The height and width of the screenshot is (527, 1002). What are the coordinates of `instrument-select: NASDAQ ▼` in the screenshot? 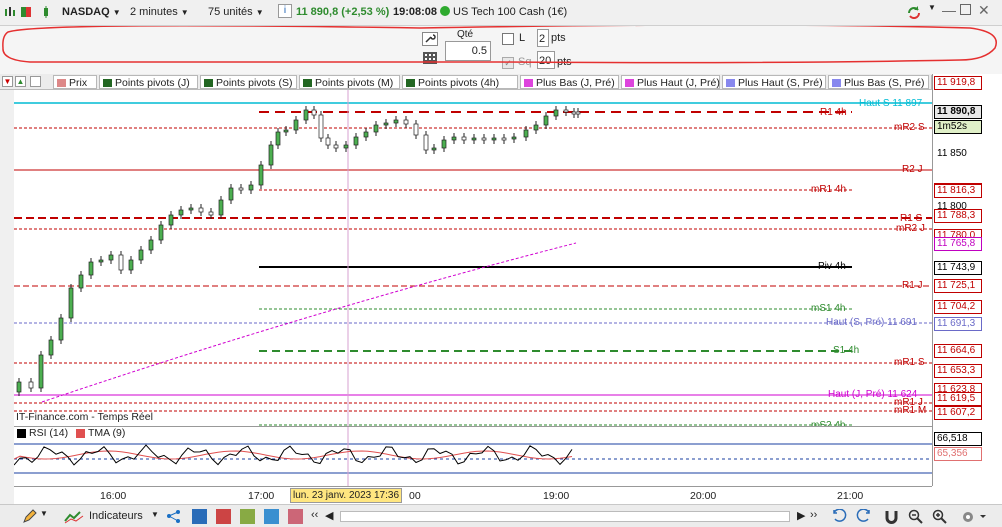 It's located at (91, 12).